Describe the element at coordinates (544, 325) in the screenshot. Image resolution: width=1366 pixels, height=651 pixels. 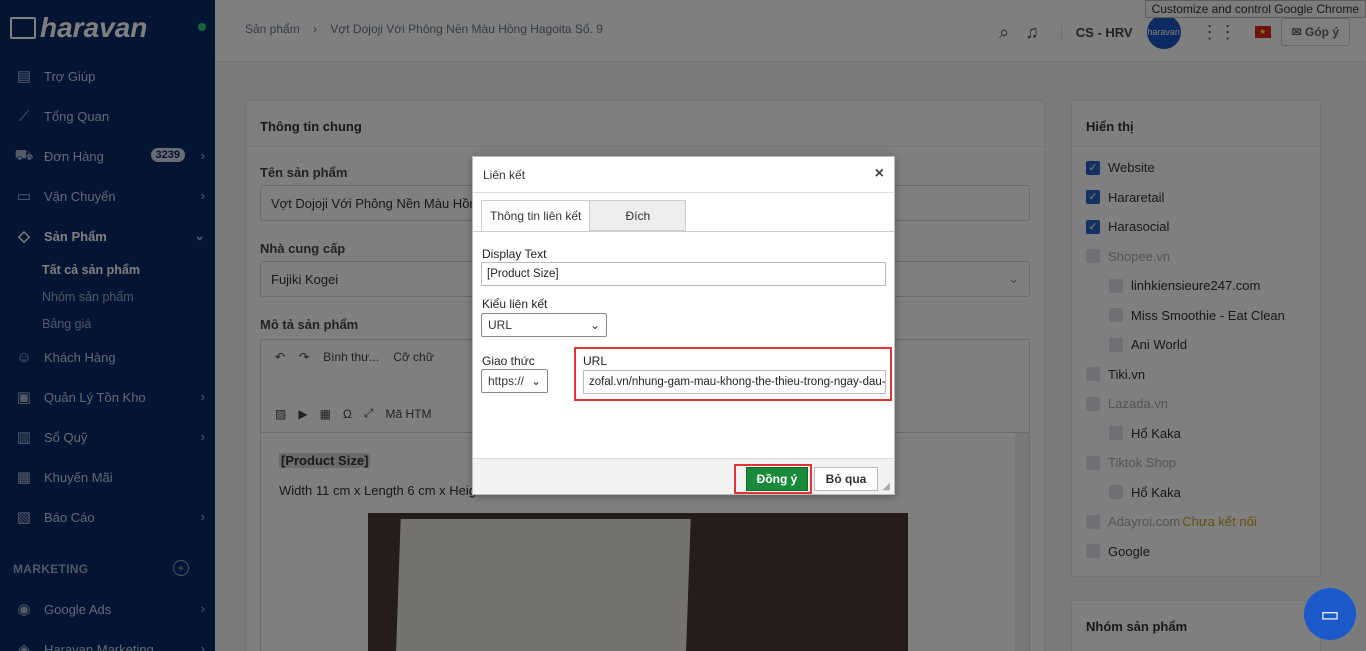
I see `link-type-select: URL ⌄` at that location.